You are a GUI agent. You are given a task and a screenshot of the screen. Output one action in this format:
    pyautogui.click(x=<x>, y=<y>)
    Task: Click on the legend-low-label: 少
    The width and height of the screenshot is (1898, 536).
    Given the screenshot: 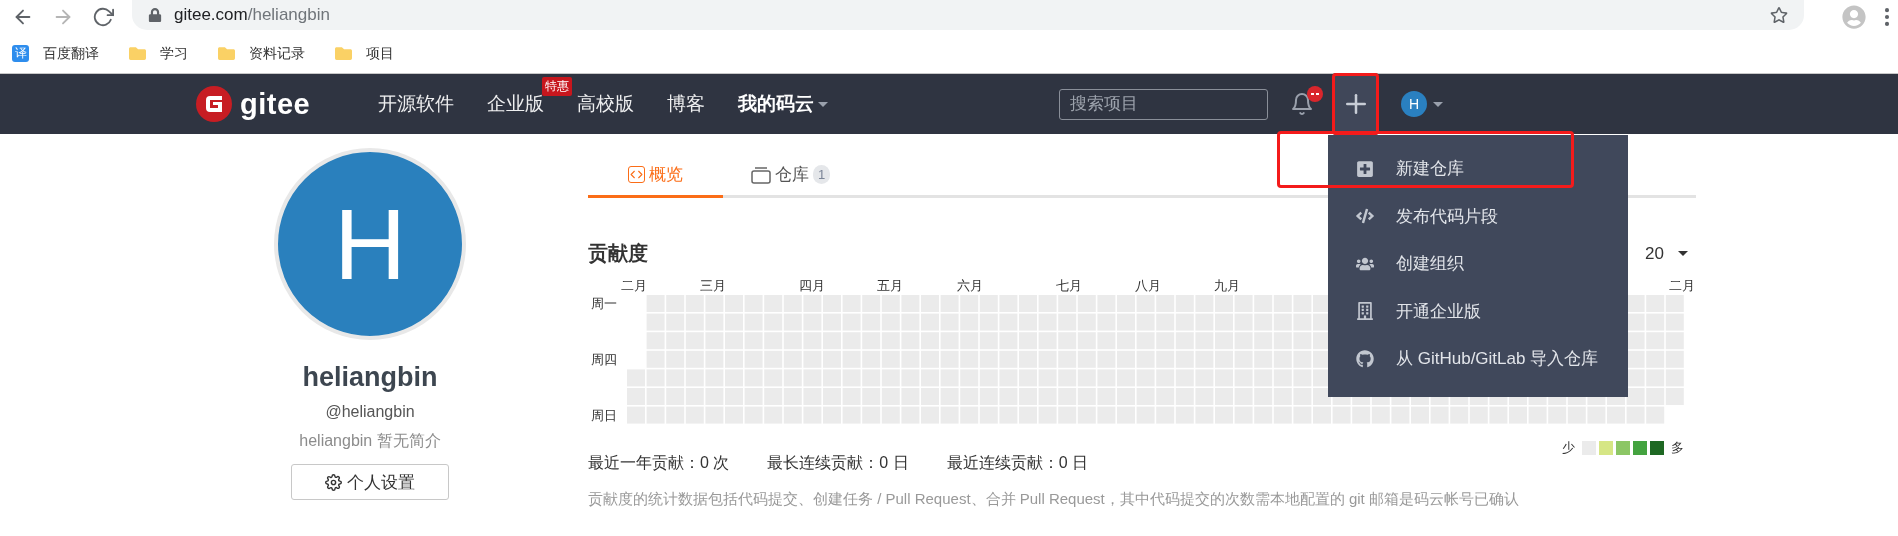 What is the action you would take?
    pyautogui.click(x=1568, y=448)
    